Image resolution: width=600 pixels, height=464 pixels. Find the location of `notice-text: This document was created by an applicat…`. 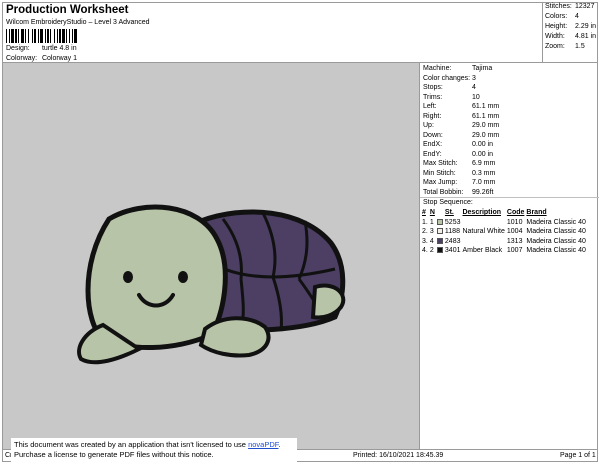

notice-text: This document was created by an applicat… is located at coordinates (131, 444).